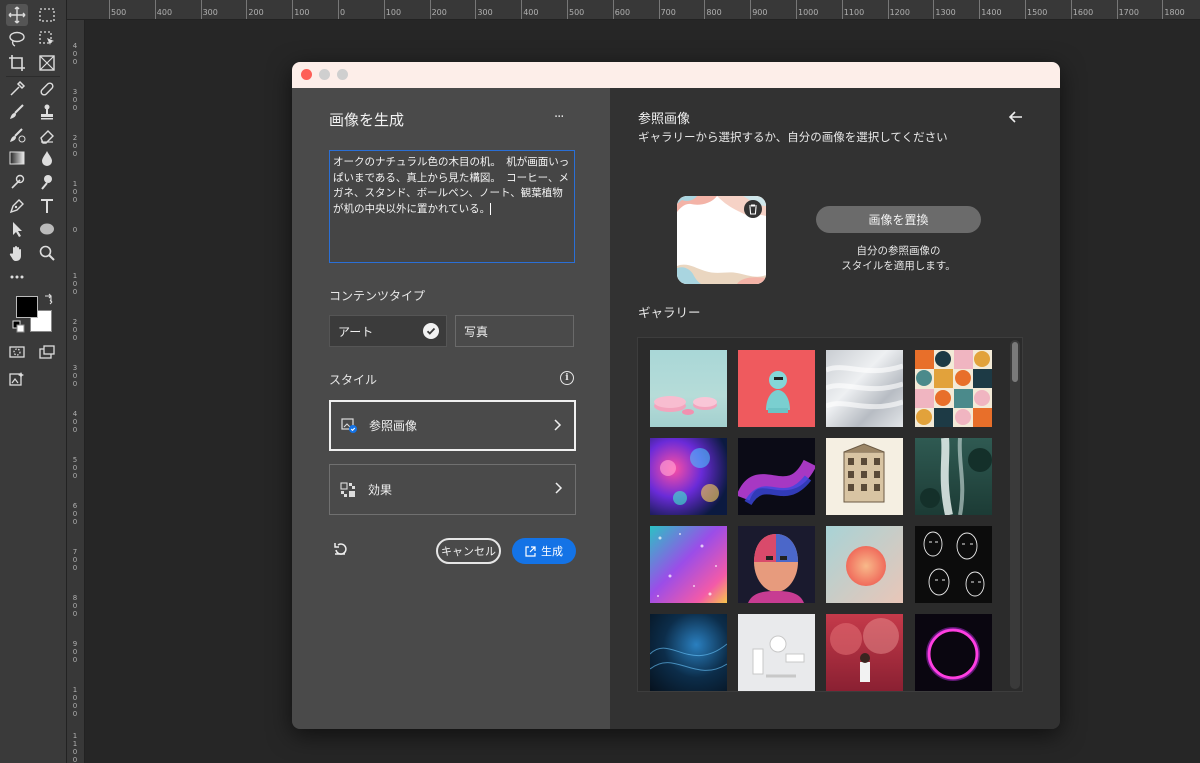 This screenshot has width=1200, height=763. I want to click on ruler-label: 700, so click(668, 12).